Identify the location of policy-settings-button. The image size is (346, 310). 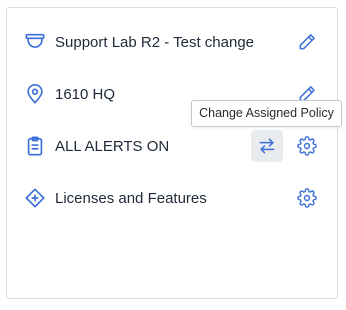
(307, 146).